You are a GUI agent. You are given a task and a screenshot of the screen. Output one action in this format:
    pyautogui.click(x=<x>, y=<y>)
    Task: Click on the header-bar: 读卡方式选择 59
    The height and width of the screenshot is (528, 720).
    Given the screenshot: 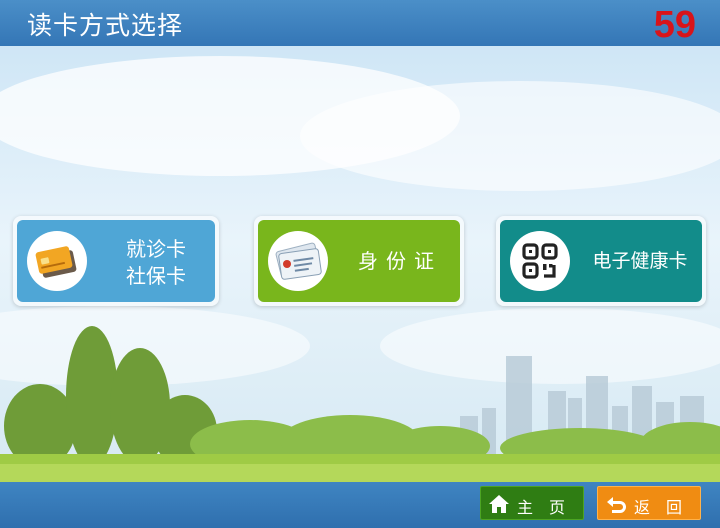 What is the action you would take?
    pyautogui.click(x=360, y=23)
    